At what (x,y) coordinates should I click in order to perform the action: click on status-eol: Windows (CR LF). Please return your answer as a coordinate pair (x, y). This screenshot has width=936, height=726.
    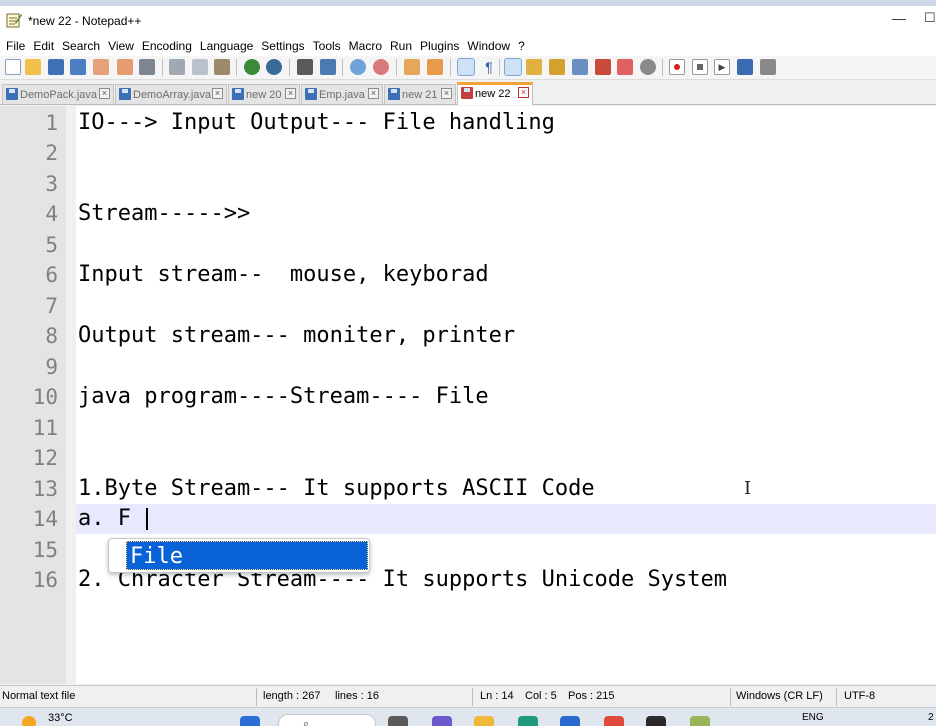
    Looking at the image, I should click on (779, 696).